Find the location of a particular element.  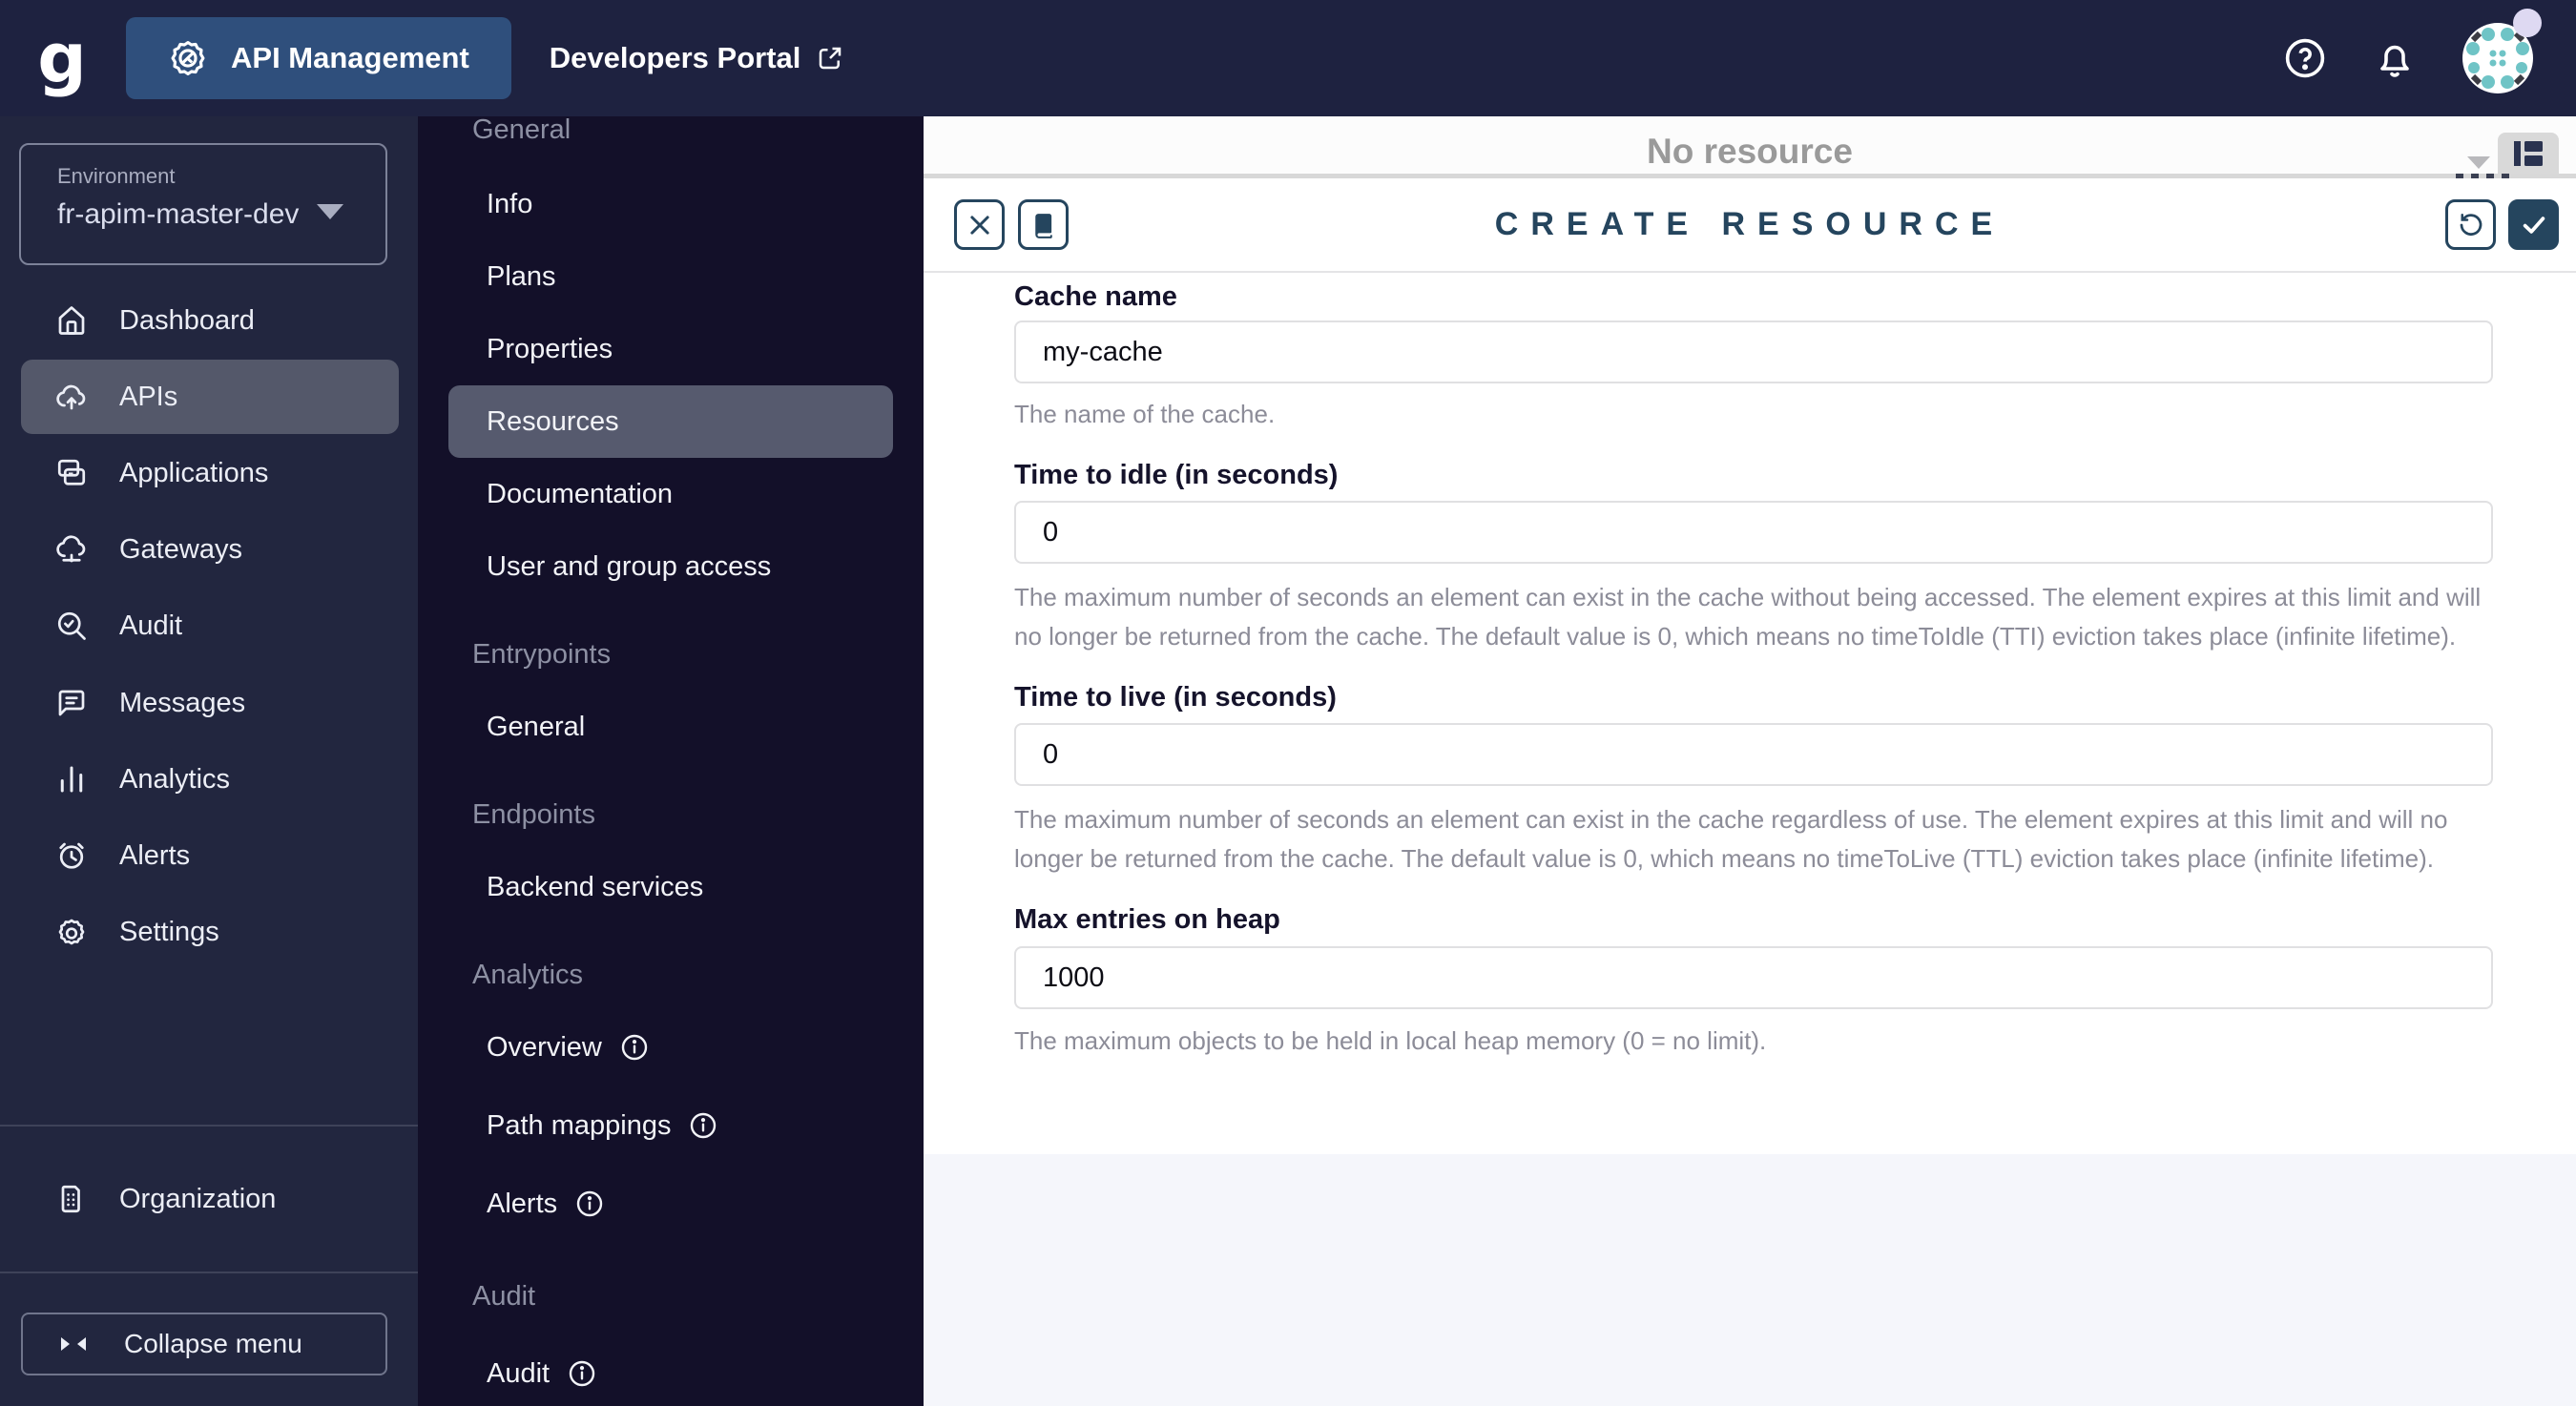

developers-portal-link: Developers Portal is located at coordinates (697, 58).